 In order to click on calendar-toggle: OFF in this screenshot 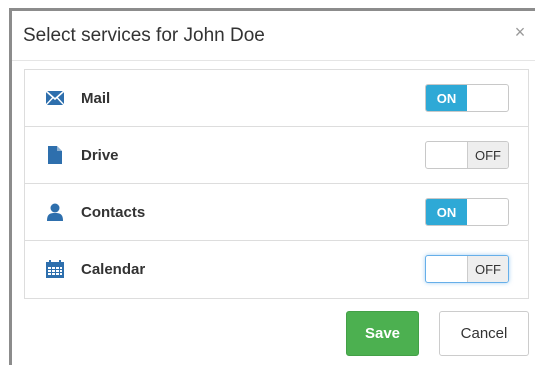, I will do `click(467, 269)`.